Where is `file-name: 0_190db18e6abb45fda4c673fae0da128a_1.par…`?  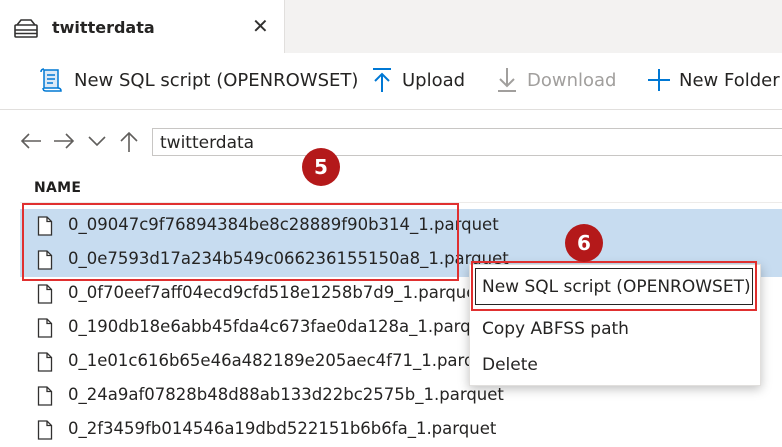
file-name: 0_190db18e6abb45fda4c673fae0da128a_1.par… is located at coordinates (283, 326).